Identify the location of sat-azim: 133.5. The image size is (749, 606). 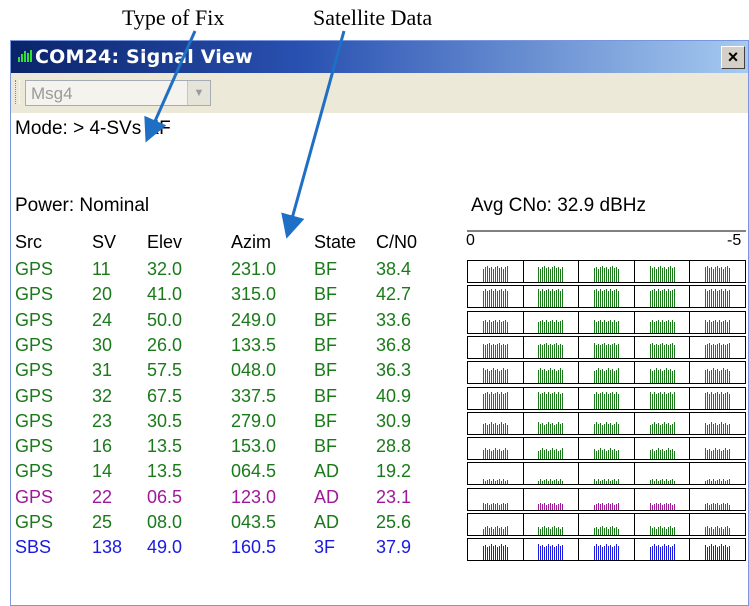
(254, 345).